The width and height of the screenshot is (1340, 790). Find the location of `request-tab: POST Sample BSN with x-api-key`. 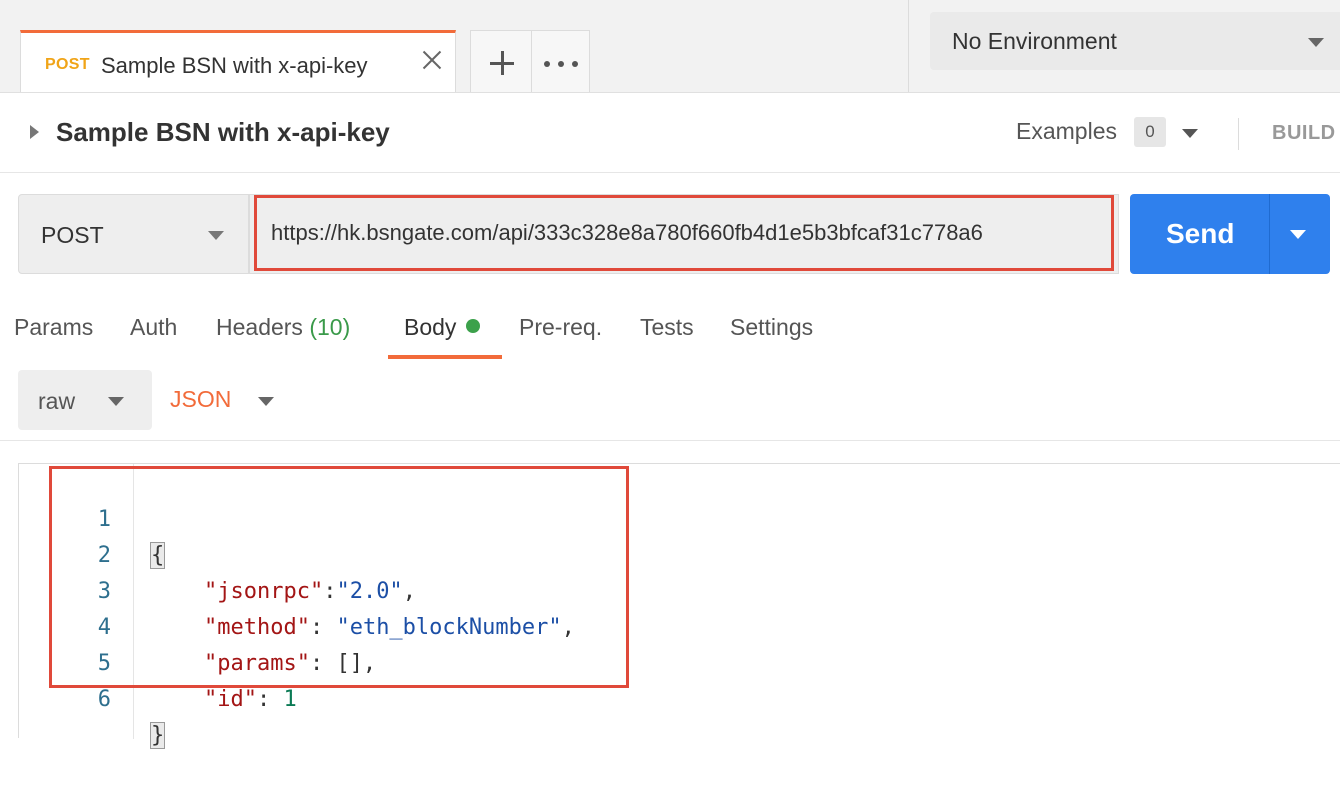

request-tab: POST Sample BSN with x-api-key is located at coordinates (238, 61).